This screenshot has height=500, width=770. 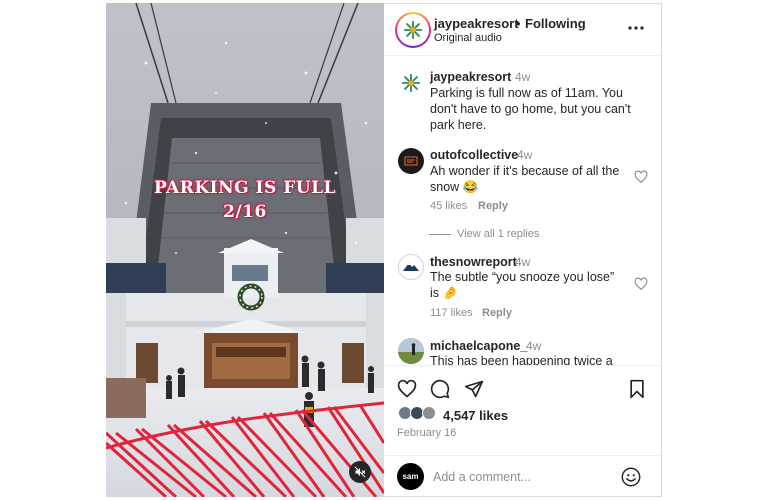 I want to click on comment-text: This has been happening twice a, so click(x=521, y=359).